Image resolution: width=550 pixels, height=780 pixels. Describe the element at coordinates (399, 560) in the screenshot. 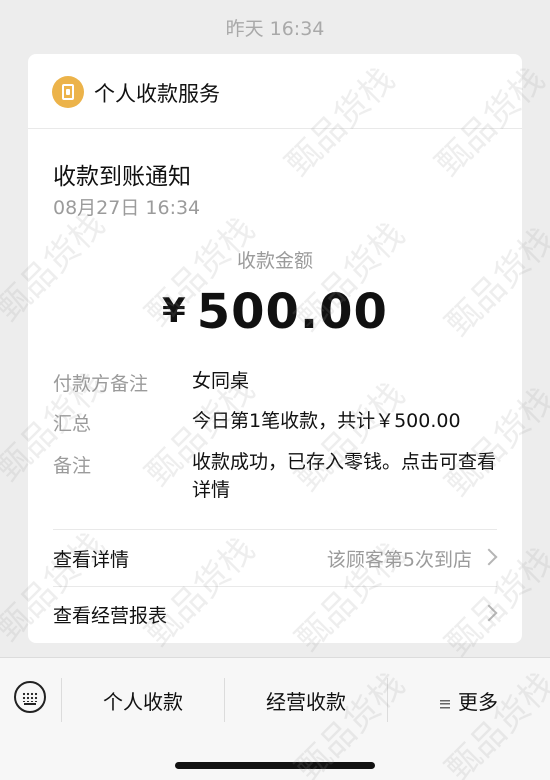

I see `visit-count-text: 该顾客第5次到店` at that location.